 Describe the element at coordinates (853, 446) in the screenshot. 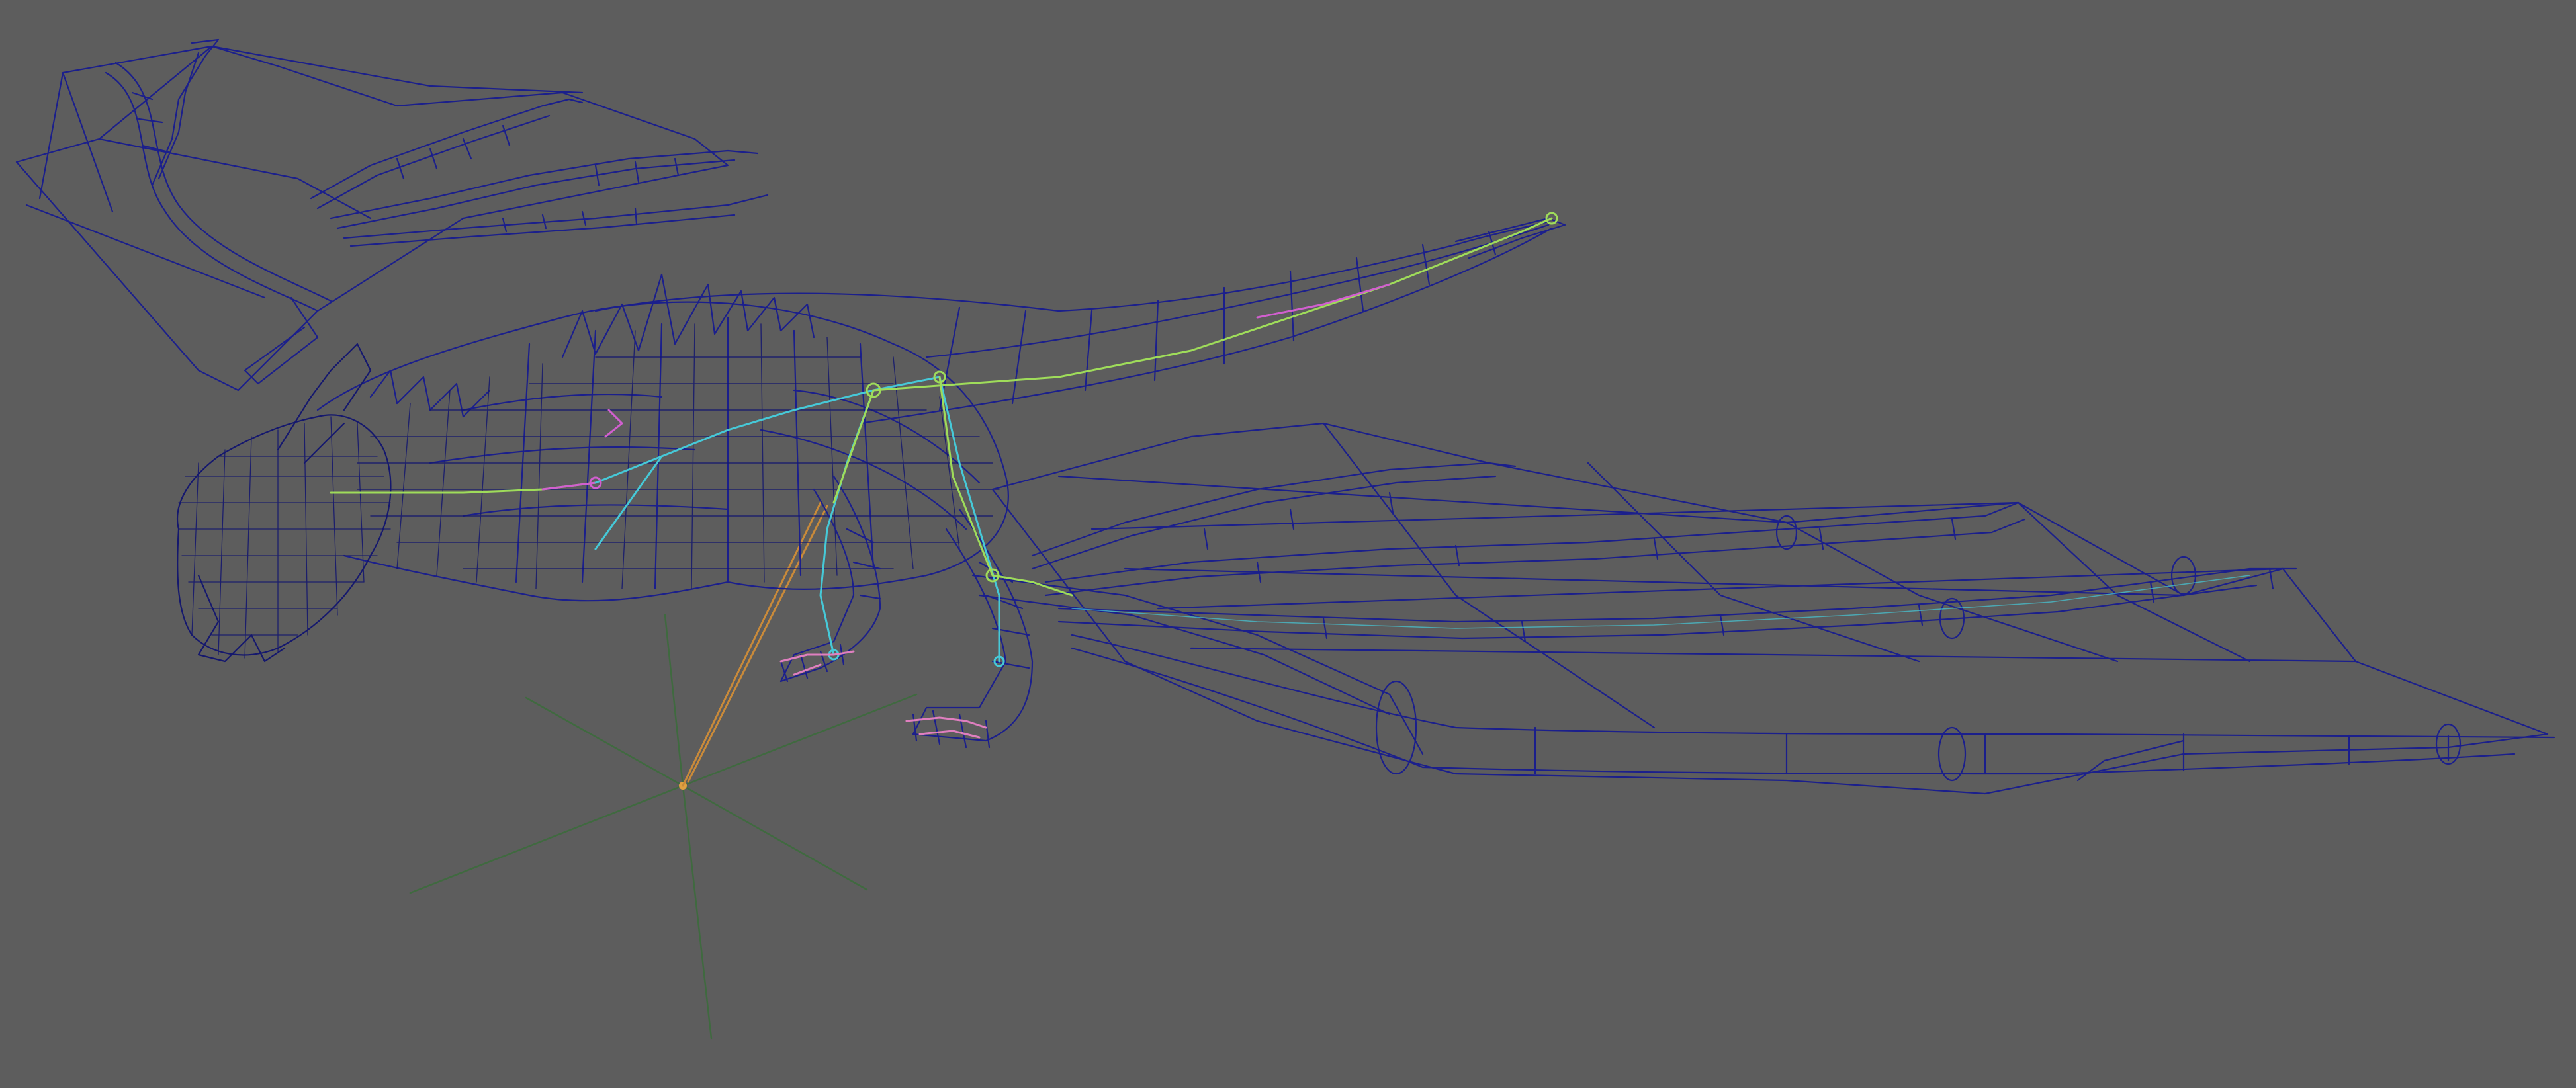

I see `leg-ik-joint` at that location.